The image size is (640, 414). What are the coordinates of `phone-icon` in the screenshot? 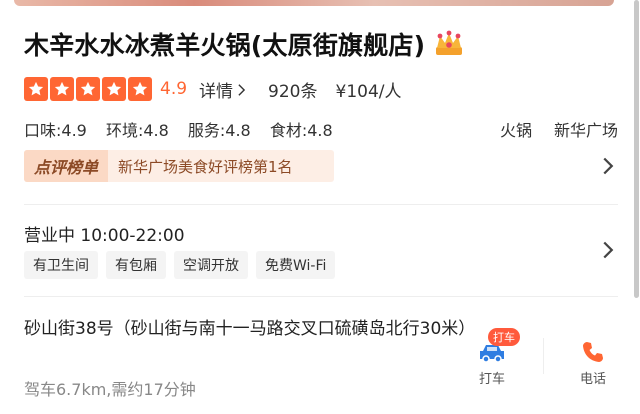 It's located at (593, 352).